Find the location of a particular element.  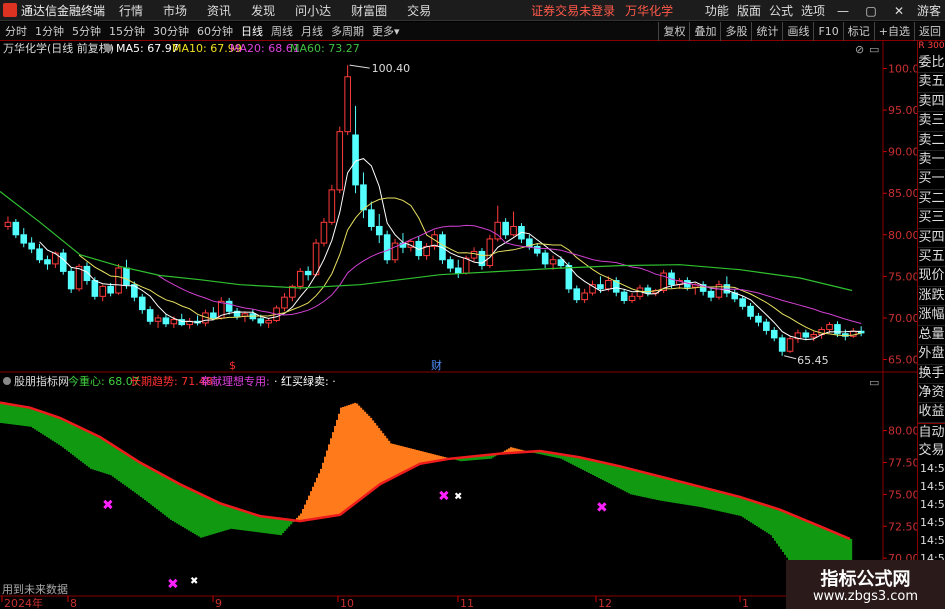

quote-item: 外盘 is located at coordinates (931, 355).